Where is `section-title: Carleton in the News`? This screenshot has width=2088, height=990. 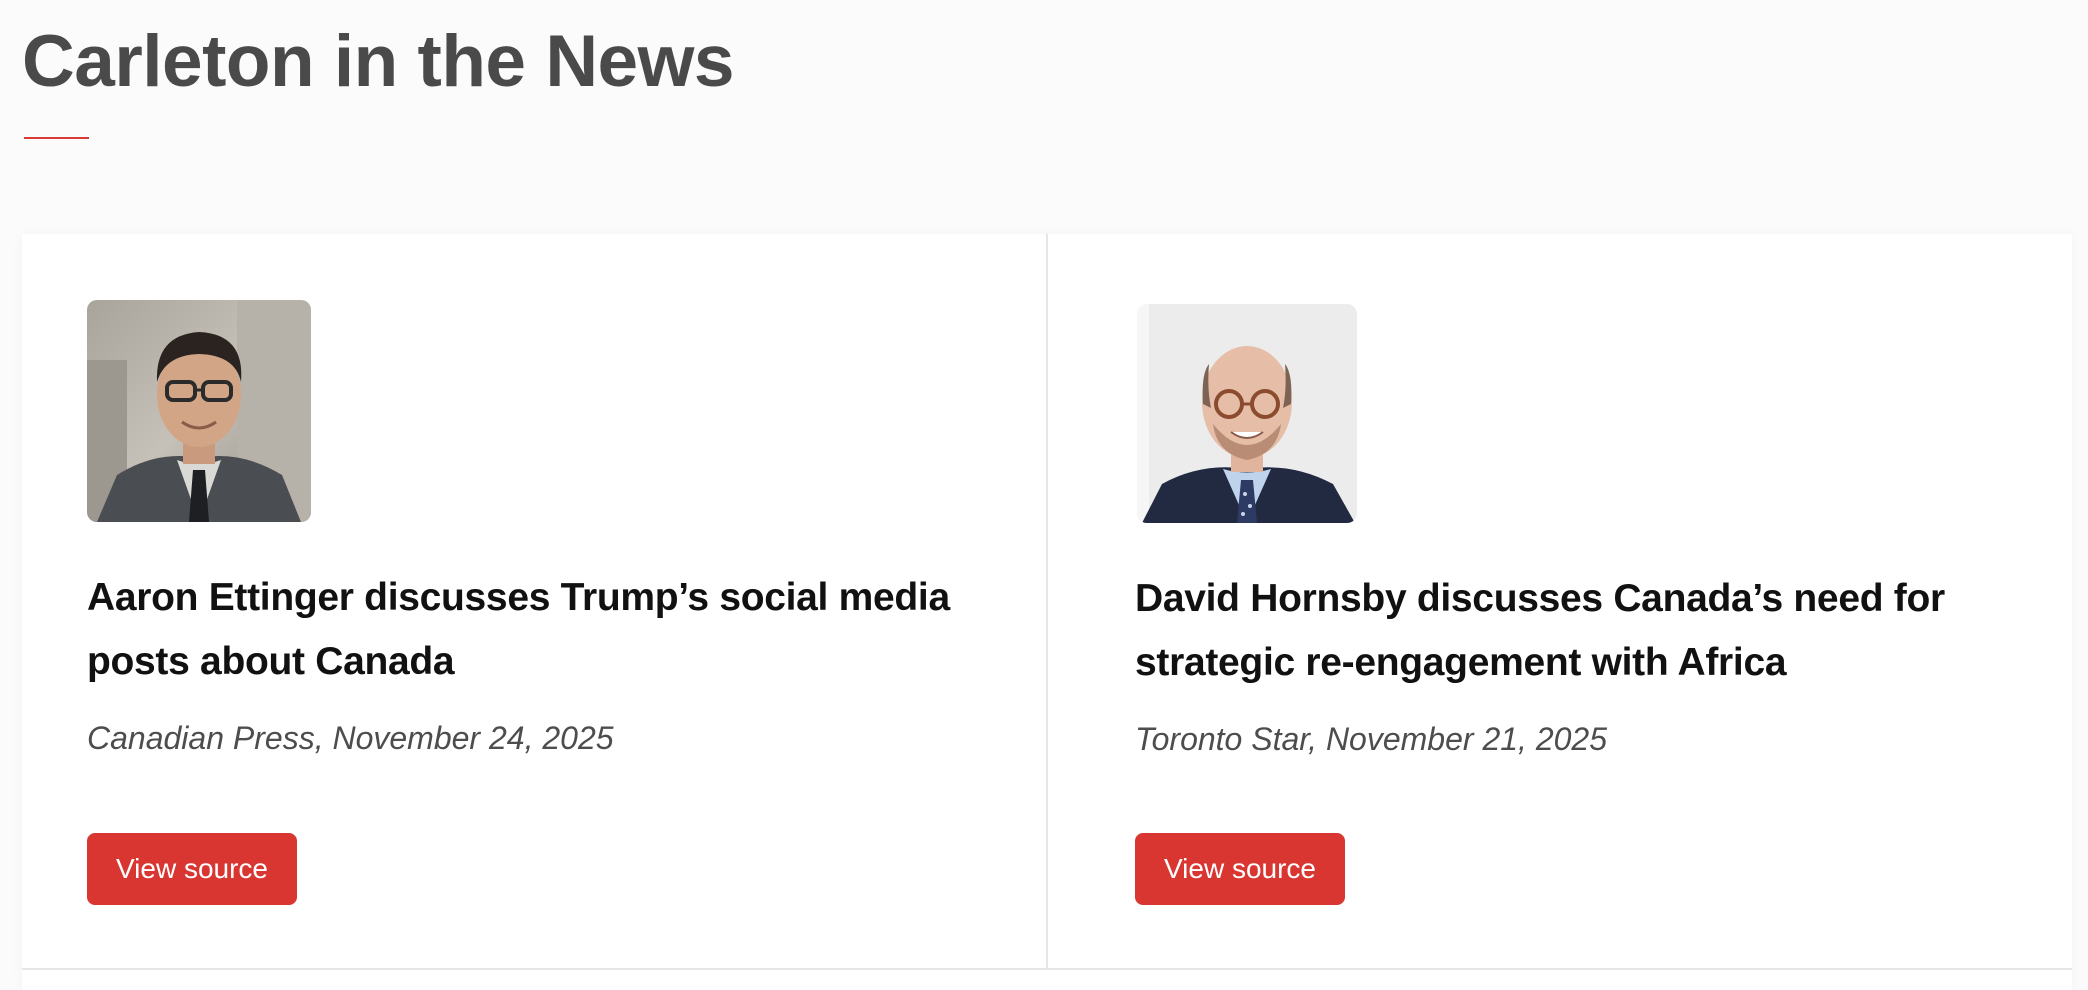 section-title: Carleton in the News is located at coordinates (378, 61).